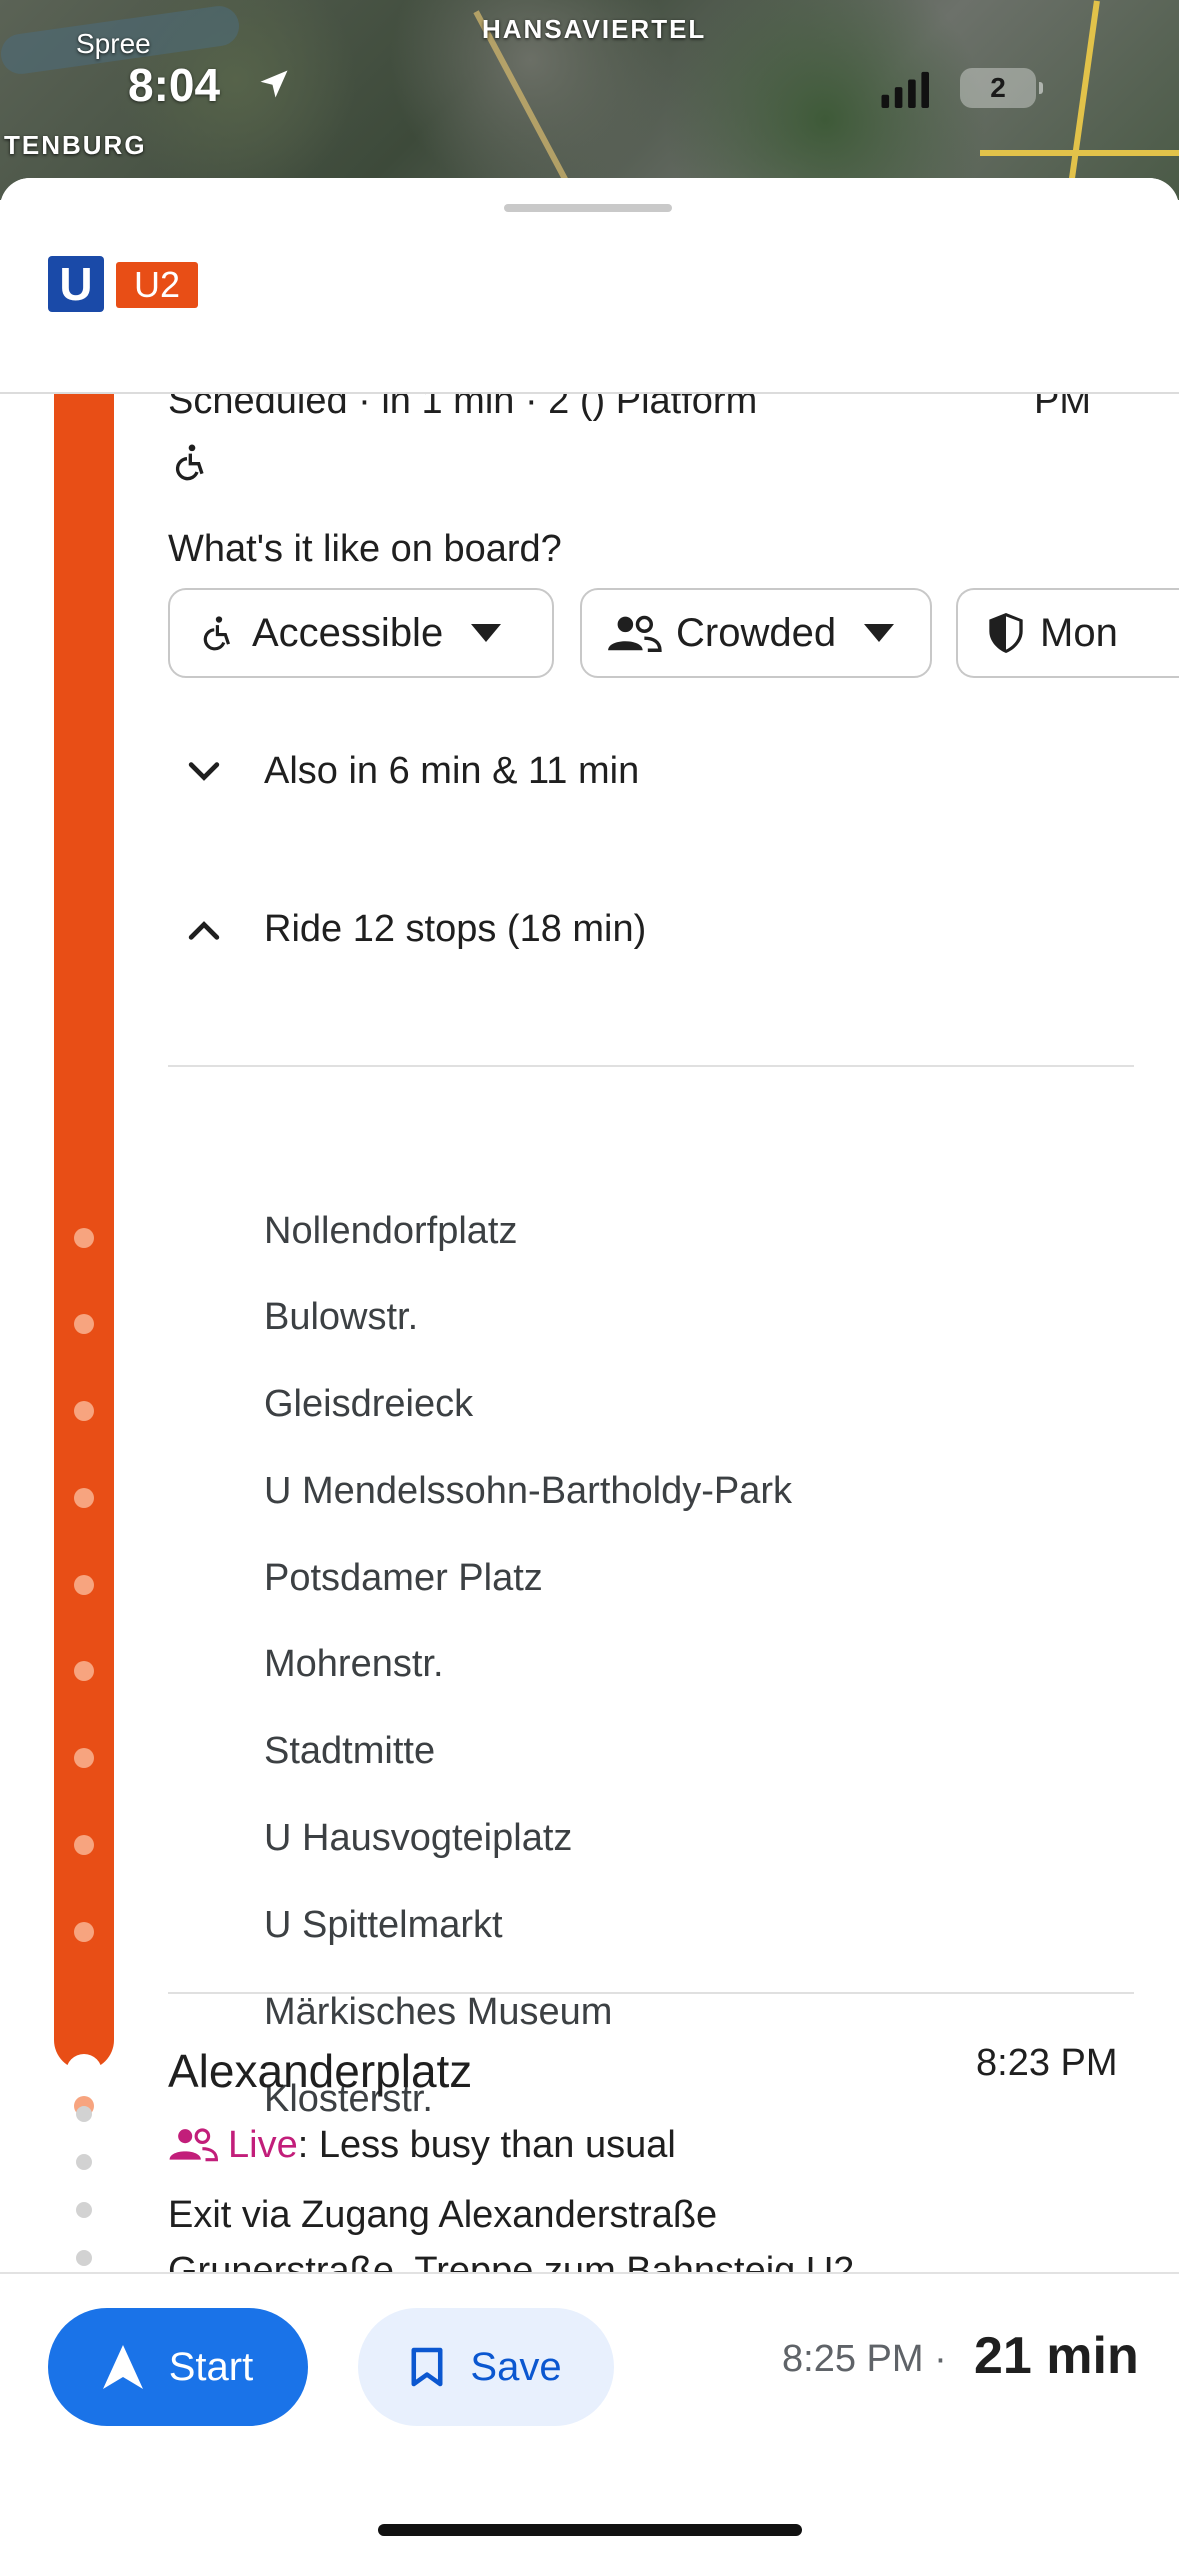 Image resolution: width=1179 pixels, height=2558 pixels. Describe the element at coordinates (383, 1925) in the screenshot. I see `stop-name: U Spittelmarkt` at that location.